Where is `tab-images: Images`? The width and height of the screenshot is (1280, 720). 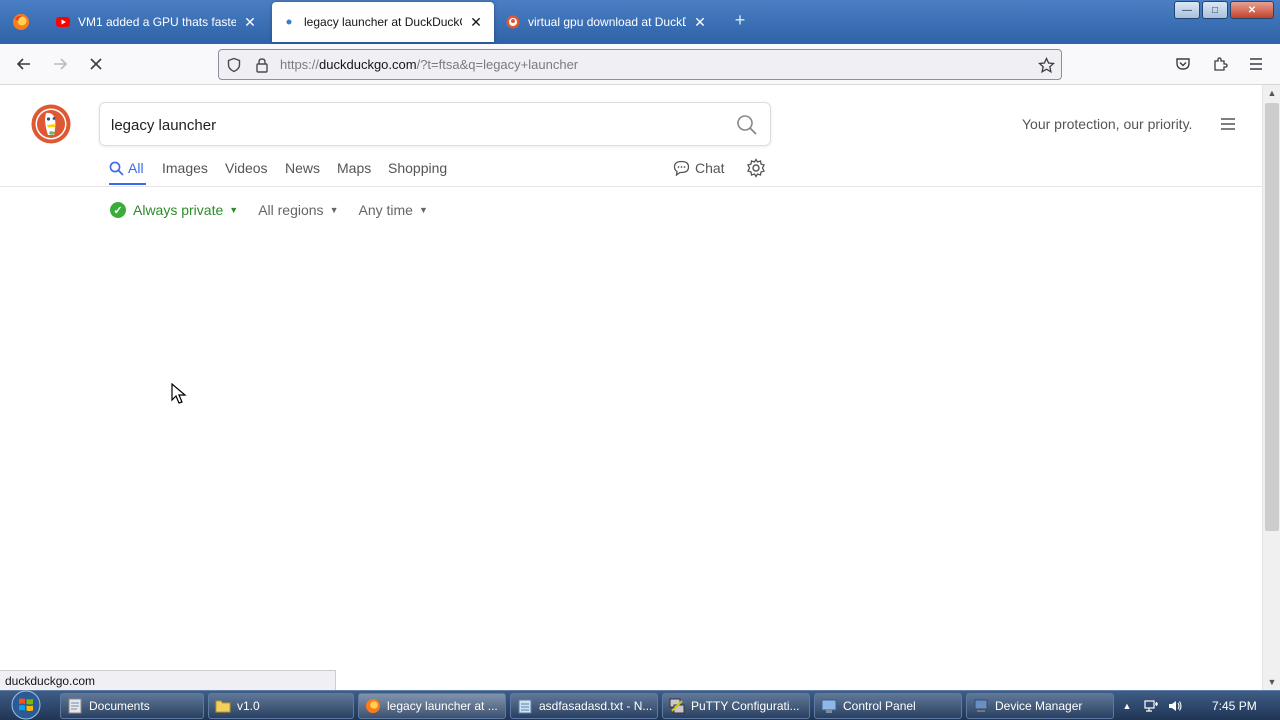
tab-images: Images is located at coordinates (185, 168).